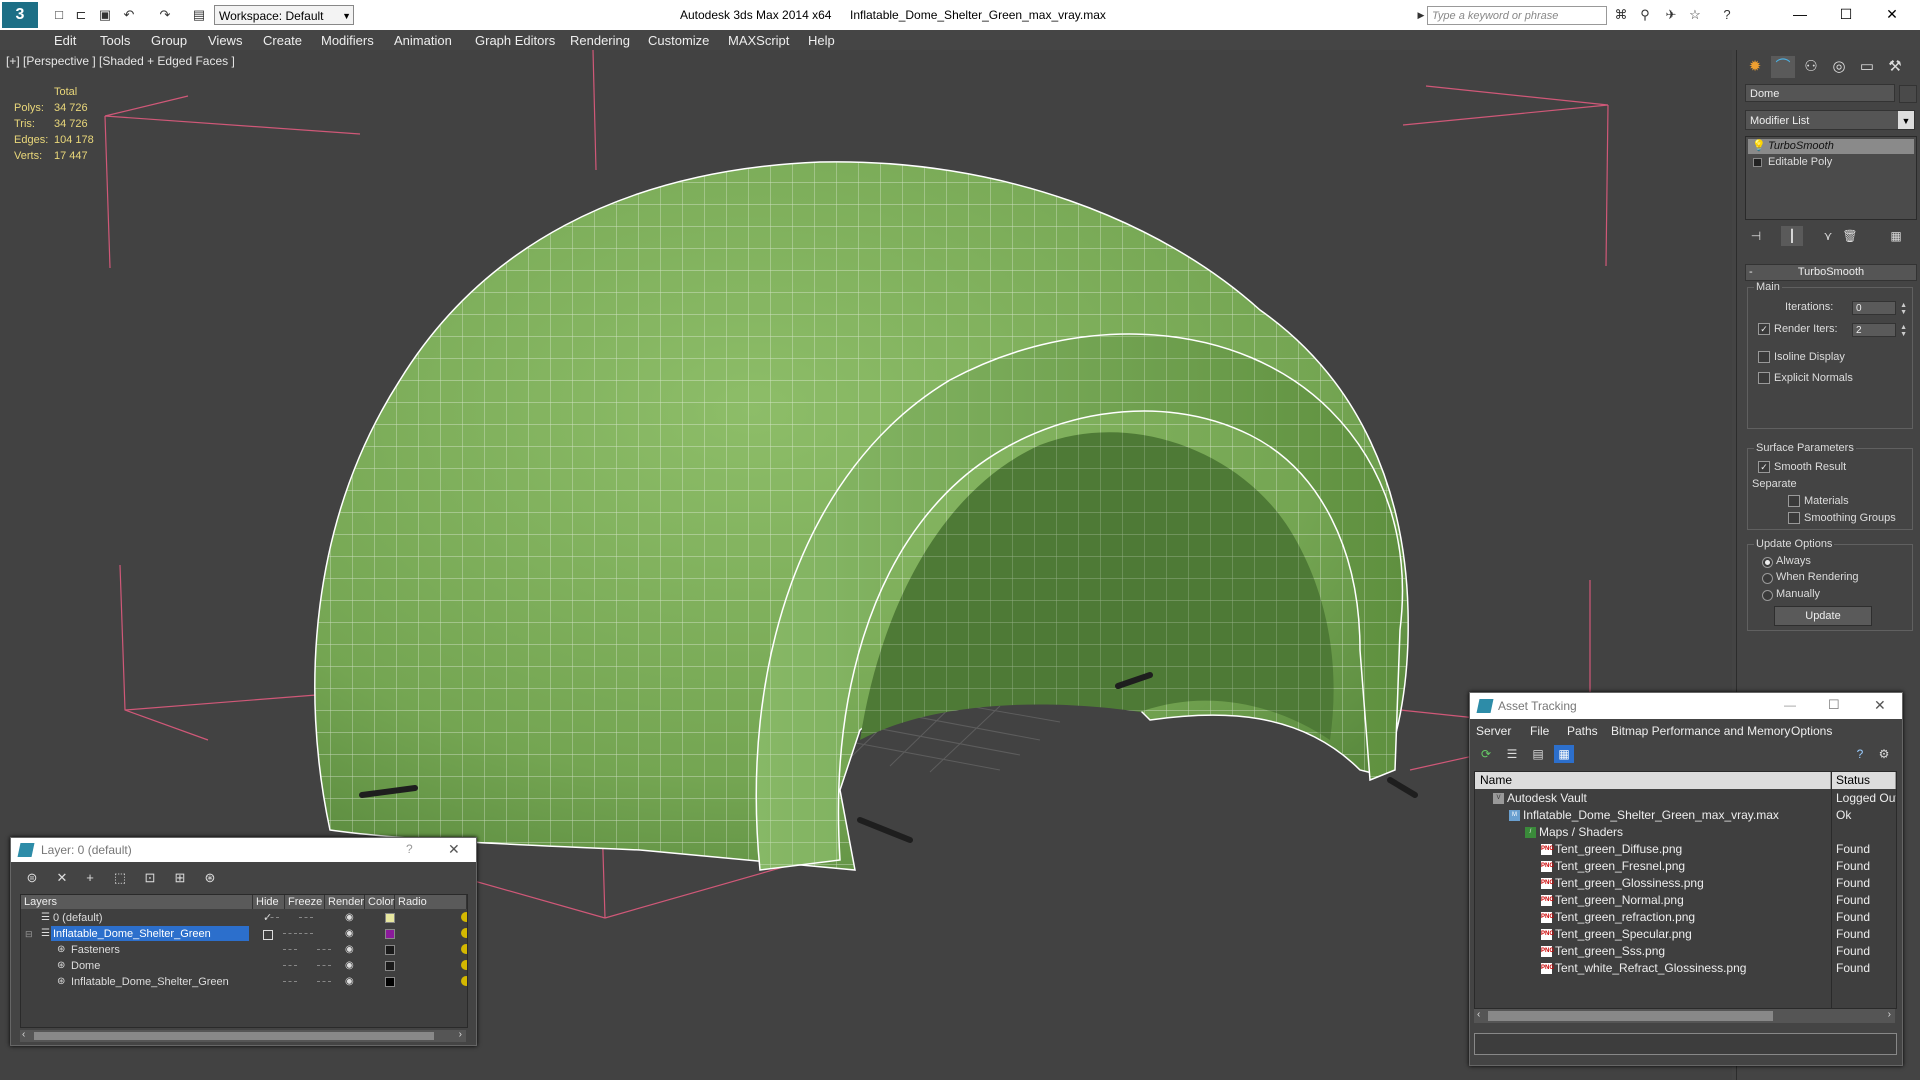  Describe the element at coordinates (243, 850) in the screenshot. I see `layer-window-titlebar: Layer: 0 (default) ? ✕` at that location.